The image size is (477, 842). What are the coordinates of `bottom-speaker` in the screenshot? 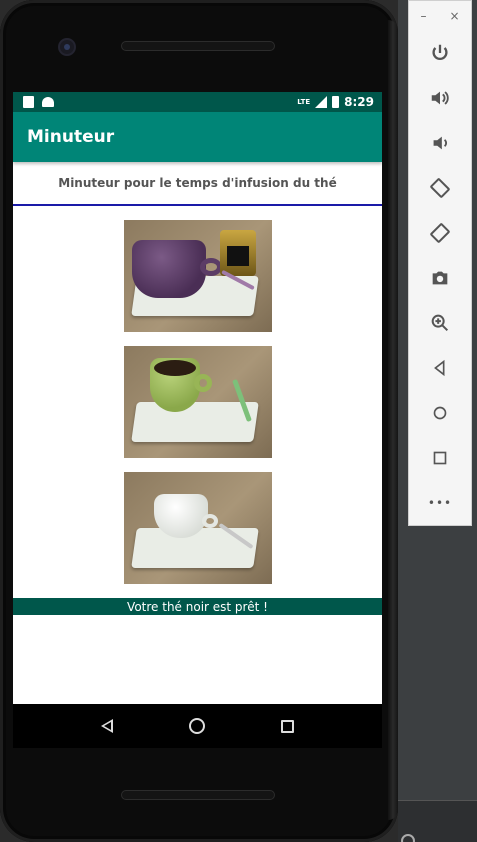 It's located at (198, 795).